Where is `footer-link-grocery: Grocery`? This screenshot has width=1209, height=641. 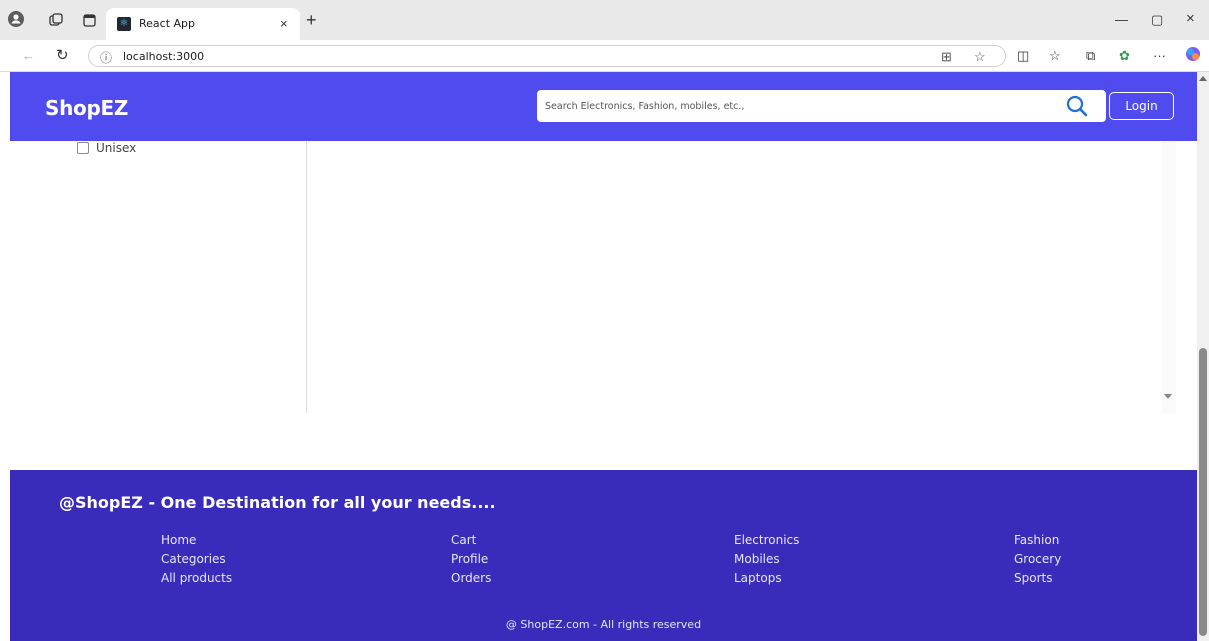 footer-link-grocery: Grocery is located at coordinates (1037, 559).